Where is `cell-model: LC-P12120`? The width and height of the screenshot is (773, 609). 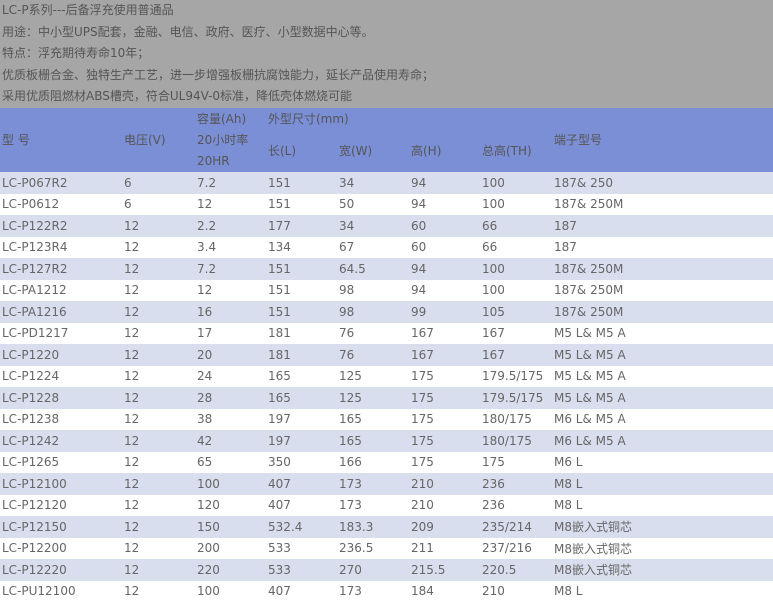 cell-model: LC-P12120 is located at coordinates (61, 505).